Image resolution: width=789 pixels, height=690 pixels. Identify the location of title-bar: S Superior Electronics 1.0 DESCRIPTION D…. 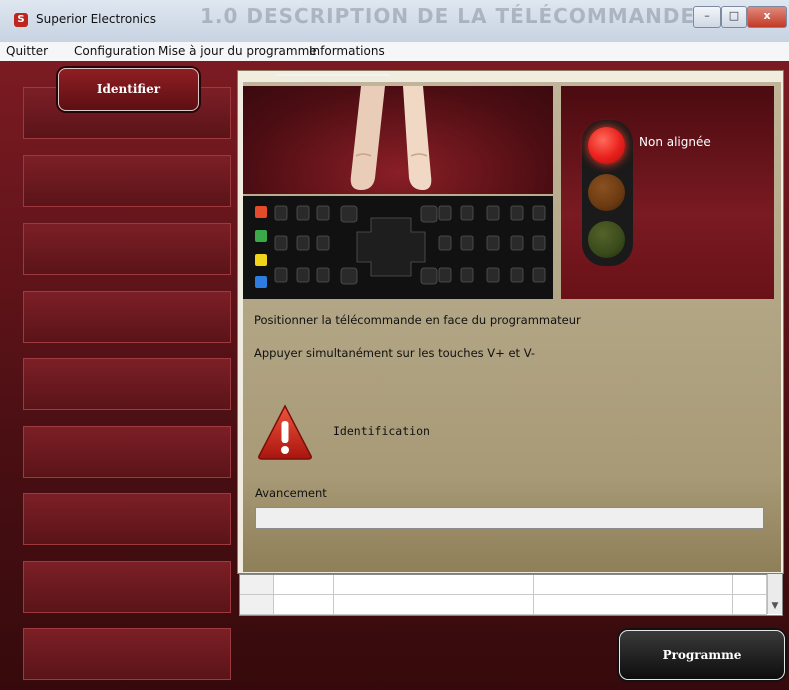
(394, 21).